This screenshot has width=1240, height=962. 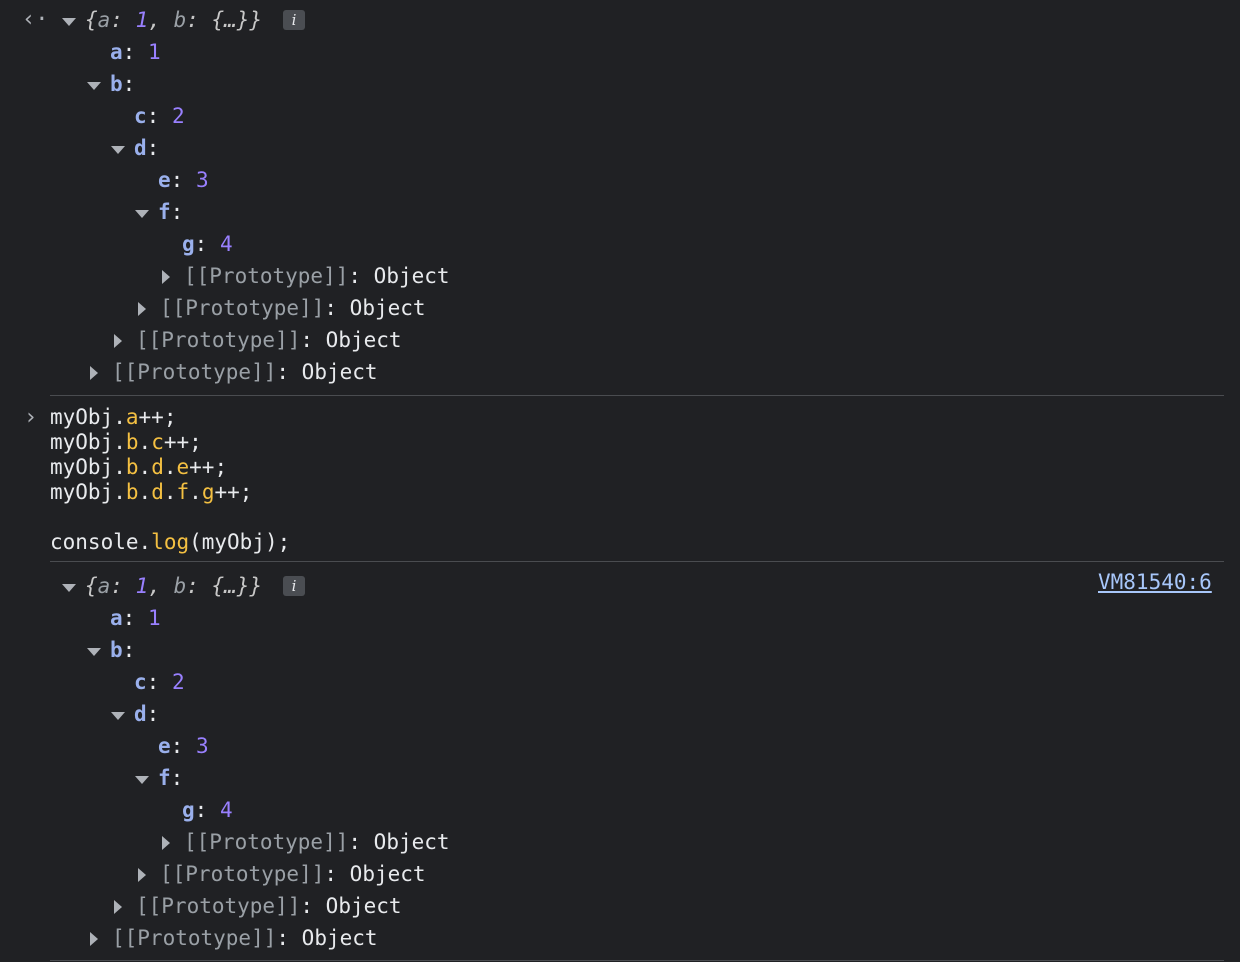 What do you see at coordinates (35, 19) in the screenshot?
I see `return-arrow-icon: ‹·` at bounding box center [35, 19].